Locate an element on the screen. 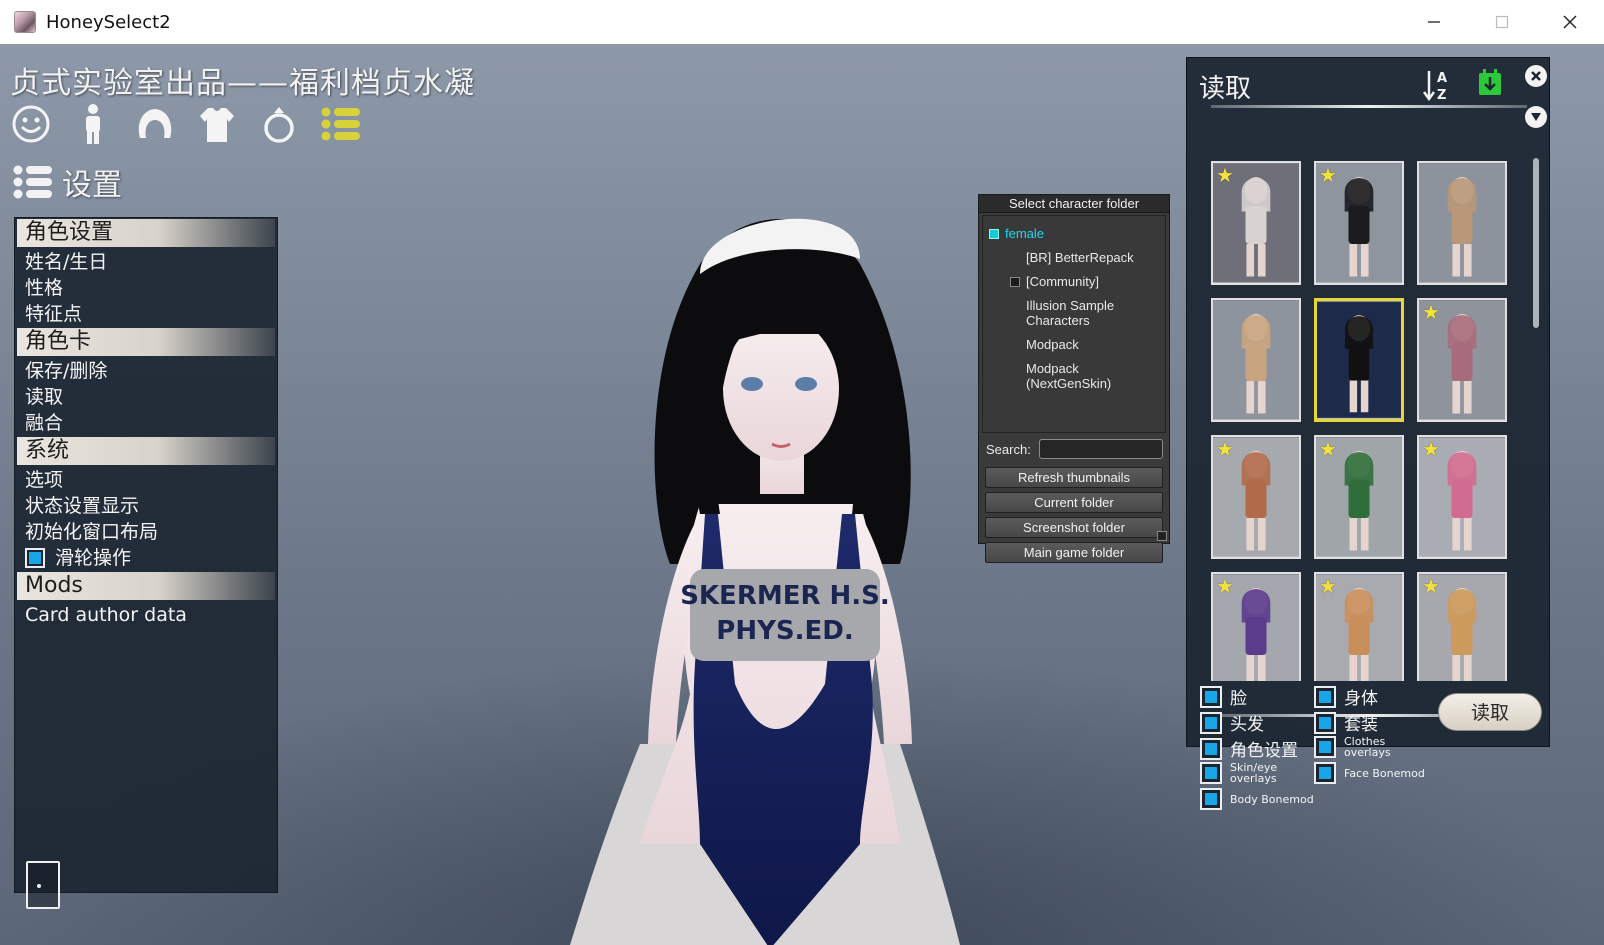  collapse-dropdown-button is located at coordinates (1536, 117).